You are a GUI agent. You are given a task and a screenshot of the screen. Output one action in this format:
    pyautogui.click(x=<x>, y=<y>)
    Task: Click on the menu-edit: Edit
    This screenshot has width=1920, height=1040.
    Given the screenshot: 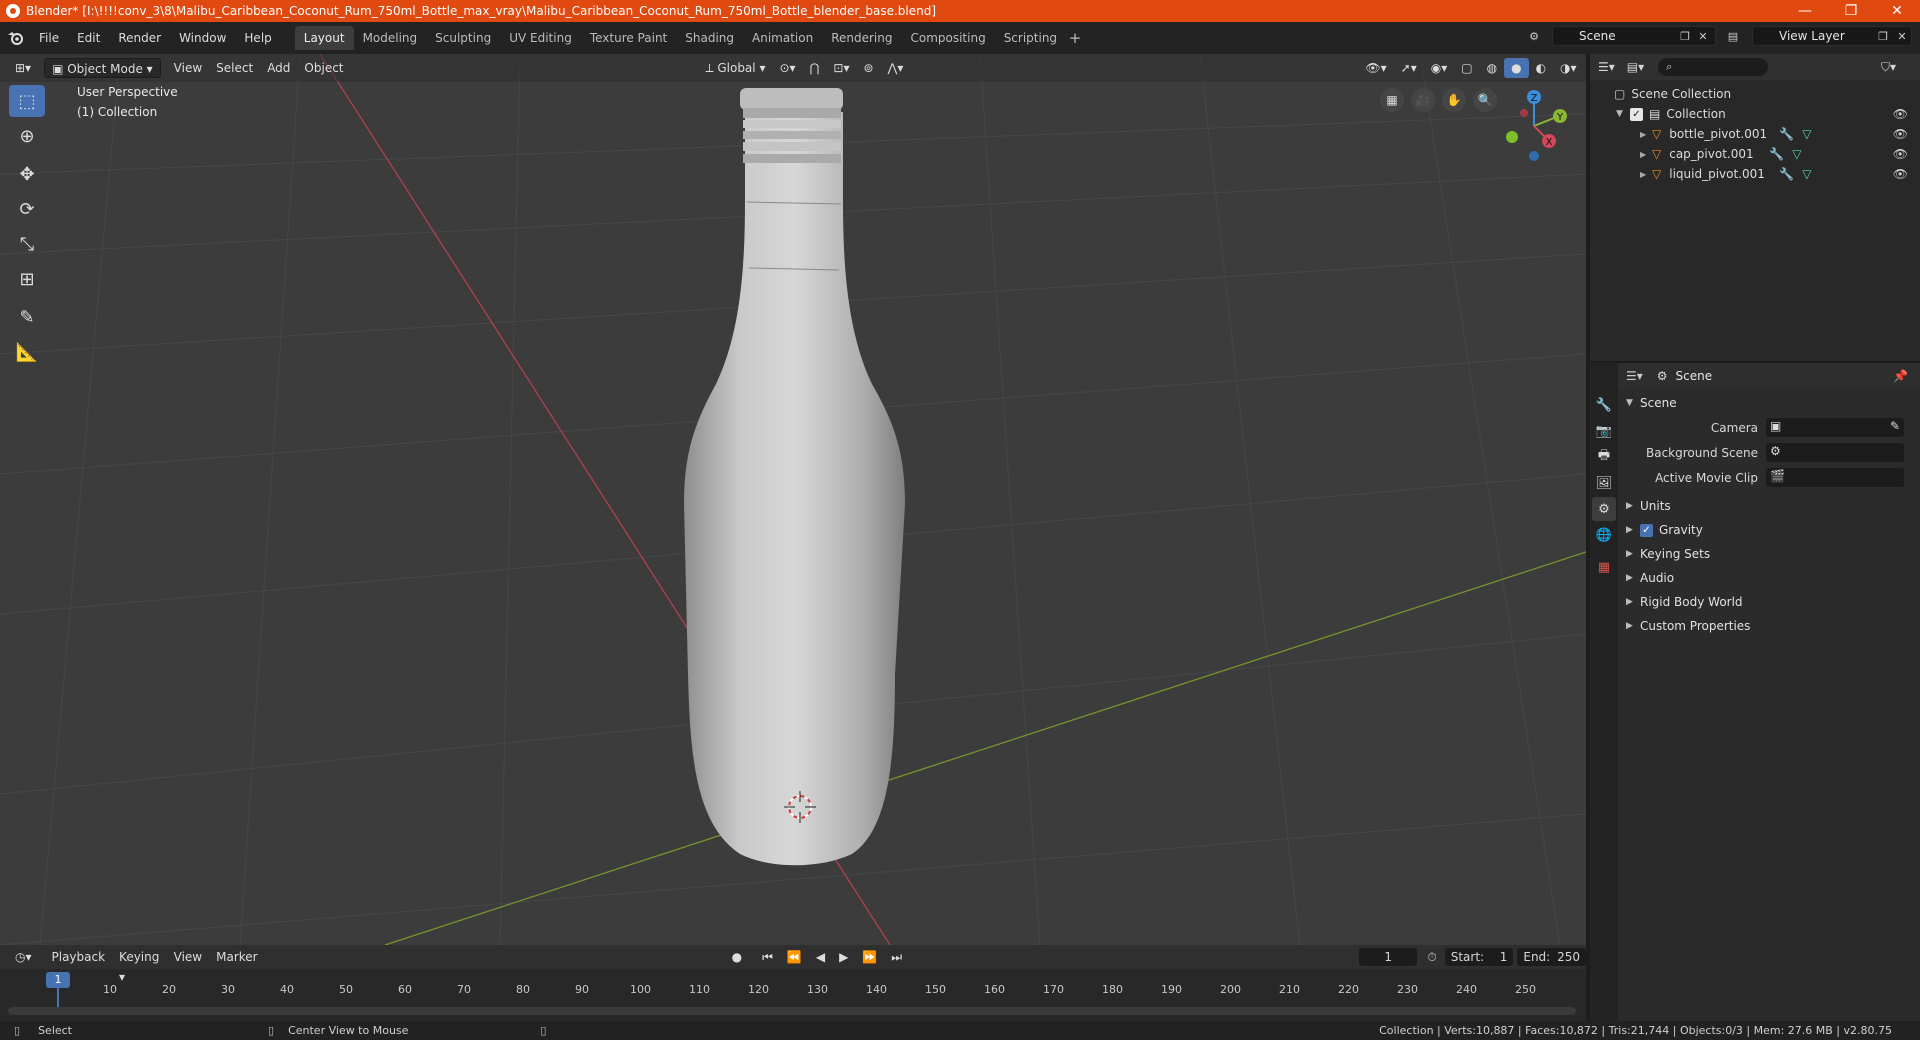 What is the action you would take?
    pyautogui.click(x=88, y=38)
    